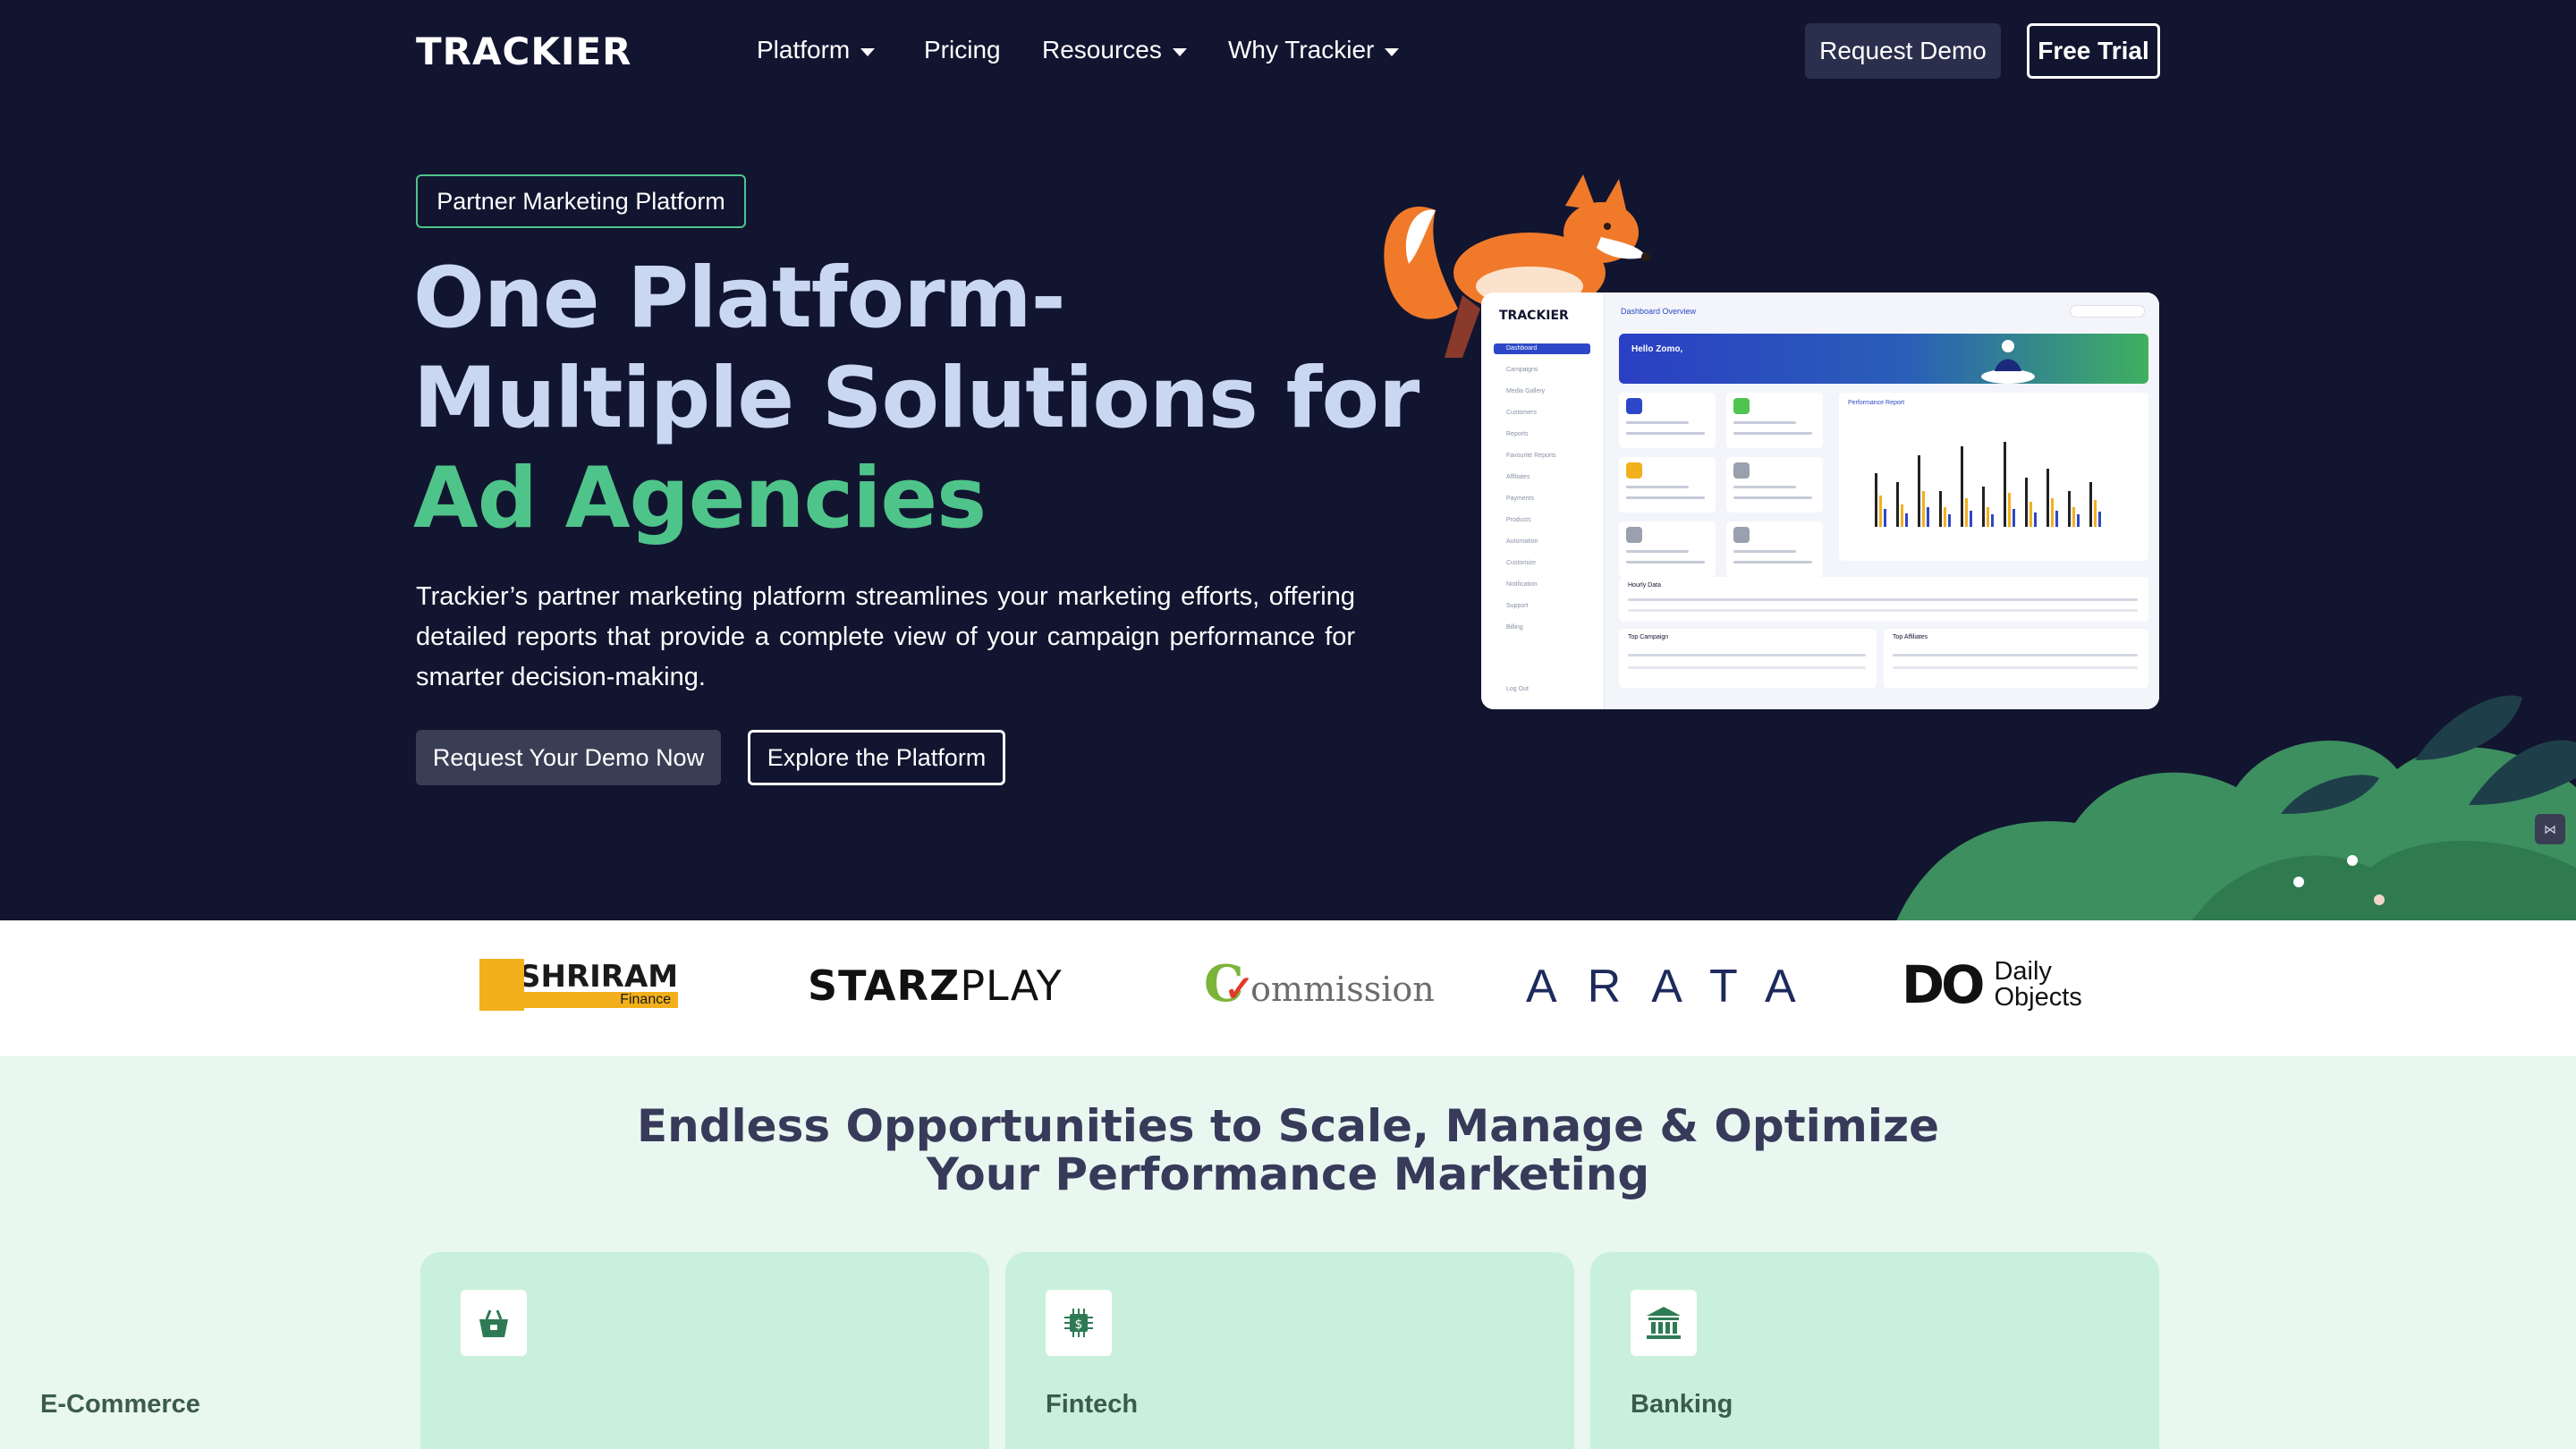  What do you see at coordinates (1648, 637) in the screenshot?
I see `top-campaign-title: Top Campaign` at bounding box center [1648, 637].